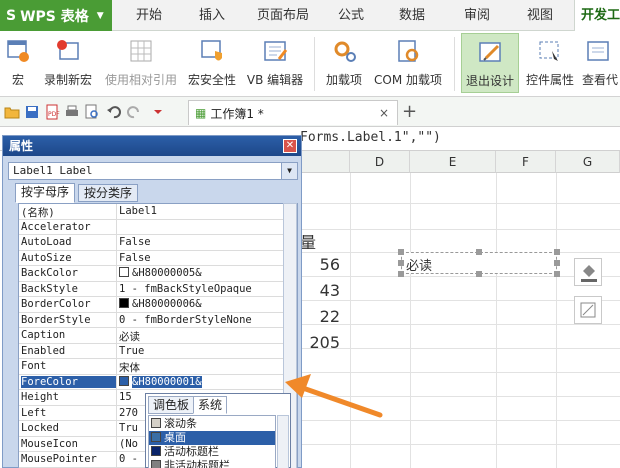 This screenshot has width=620, height=468. What do you see at coordinates (158, 351) in the screenshot?
I see `property-row: Enabled True` at bounding box center [158, 351].